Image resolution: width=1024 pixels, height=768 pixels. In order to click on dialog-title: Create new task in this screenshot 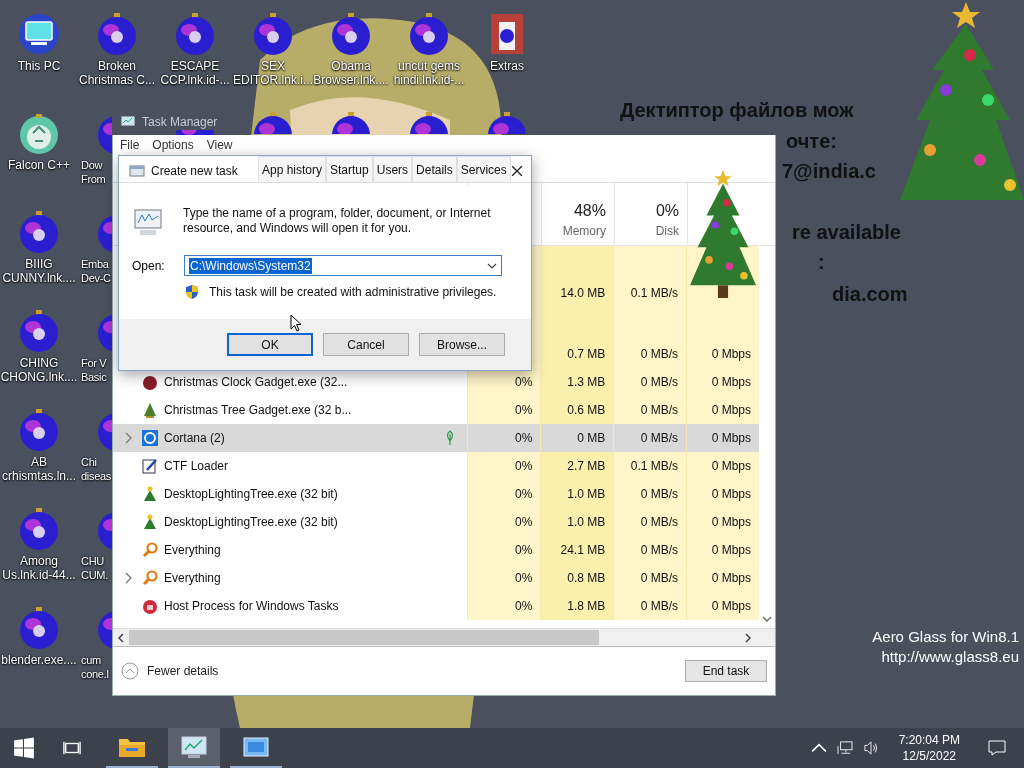, I will do `click(194, 171)`.